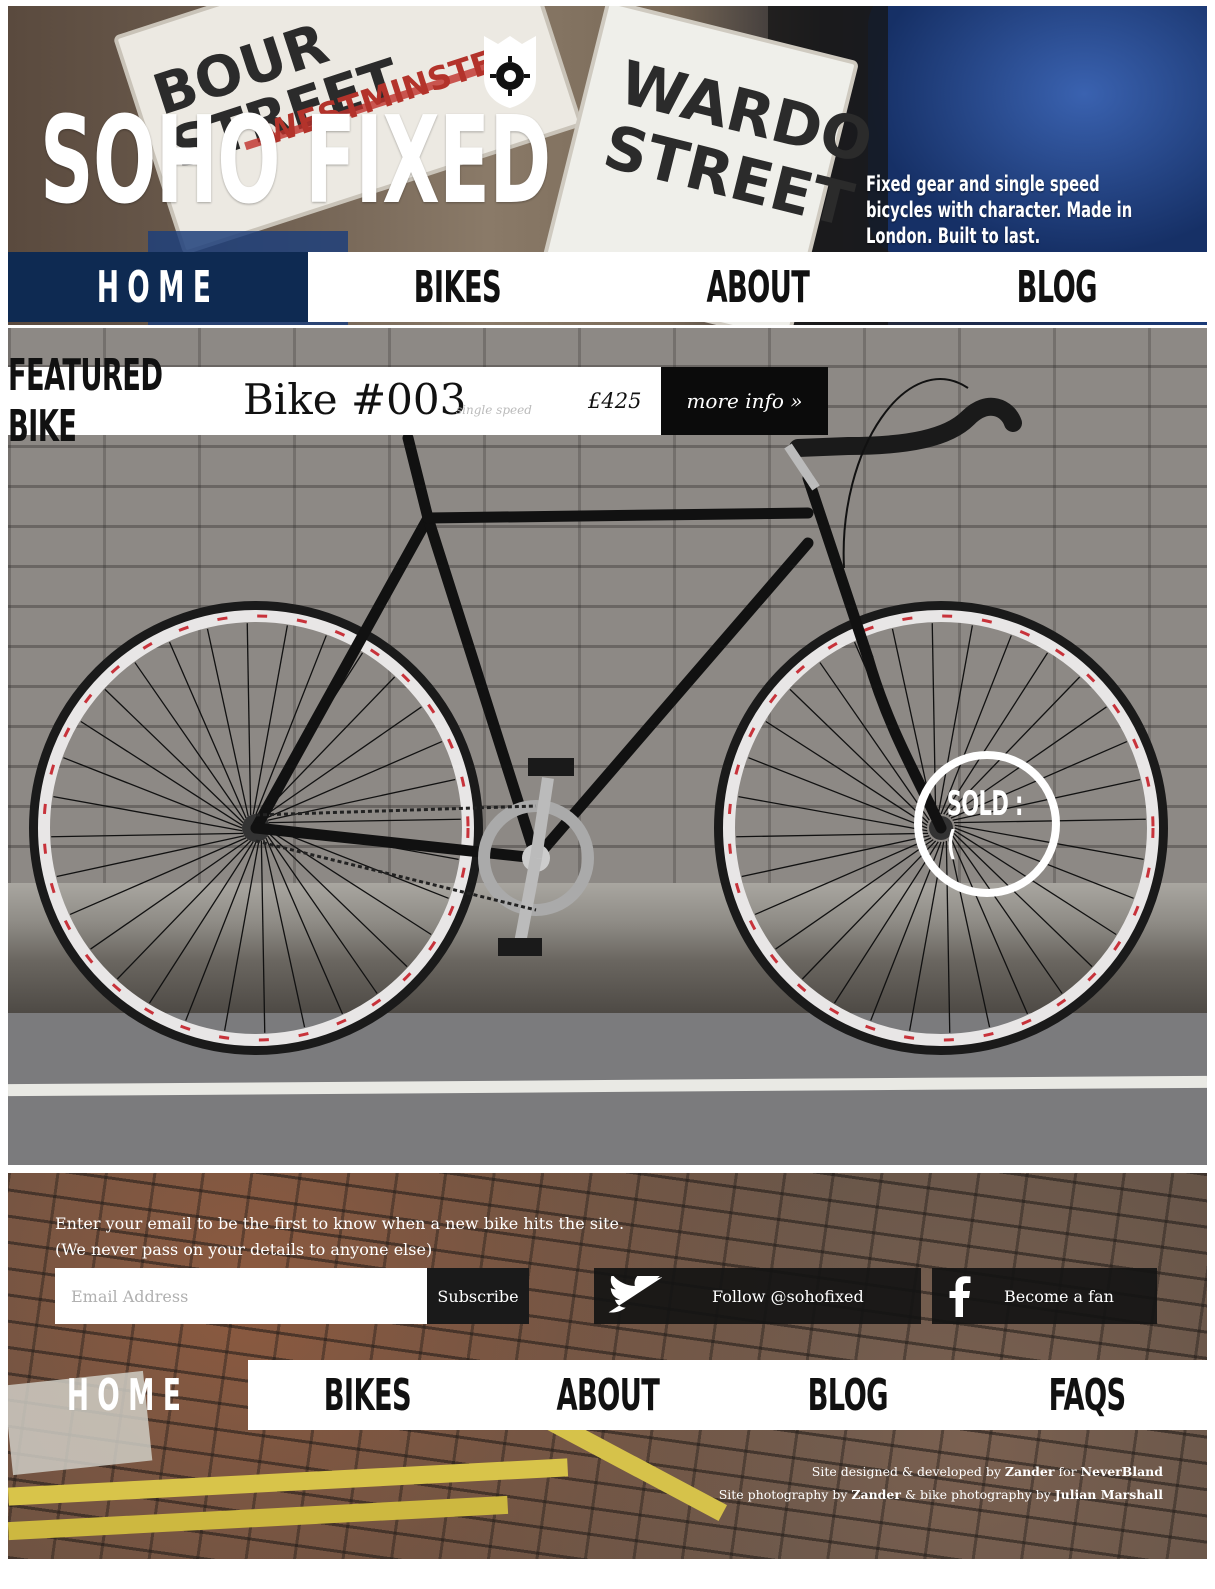 The width and height of the screenshot is (1215, 1589). Describe the element at coordinates (906, 1471) in the screenshot. I see `credits-text: Site designed & developed by` at that location.